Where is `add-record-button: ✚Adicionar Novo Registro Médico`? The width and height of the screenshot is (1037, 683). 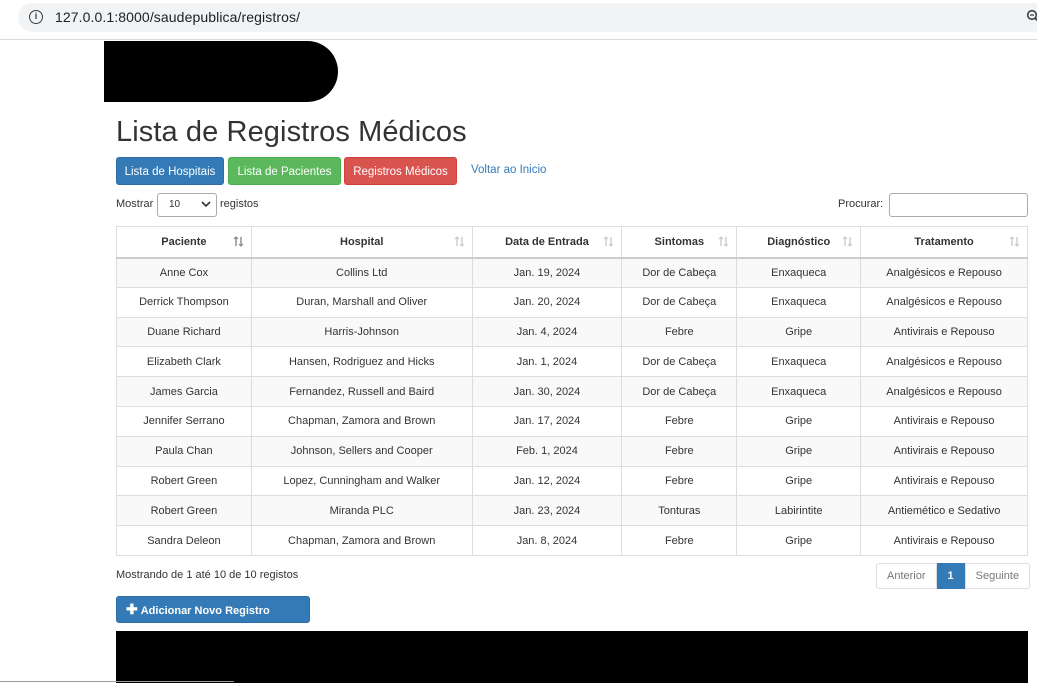
add-record-button: ✚Adicionar Novo Registro Médico is located at coordinates (213, 619).